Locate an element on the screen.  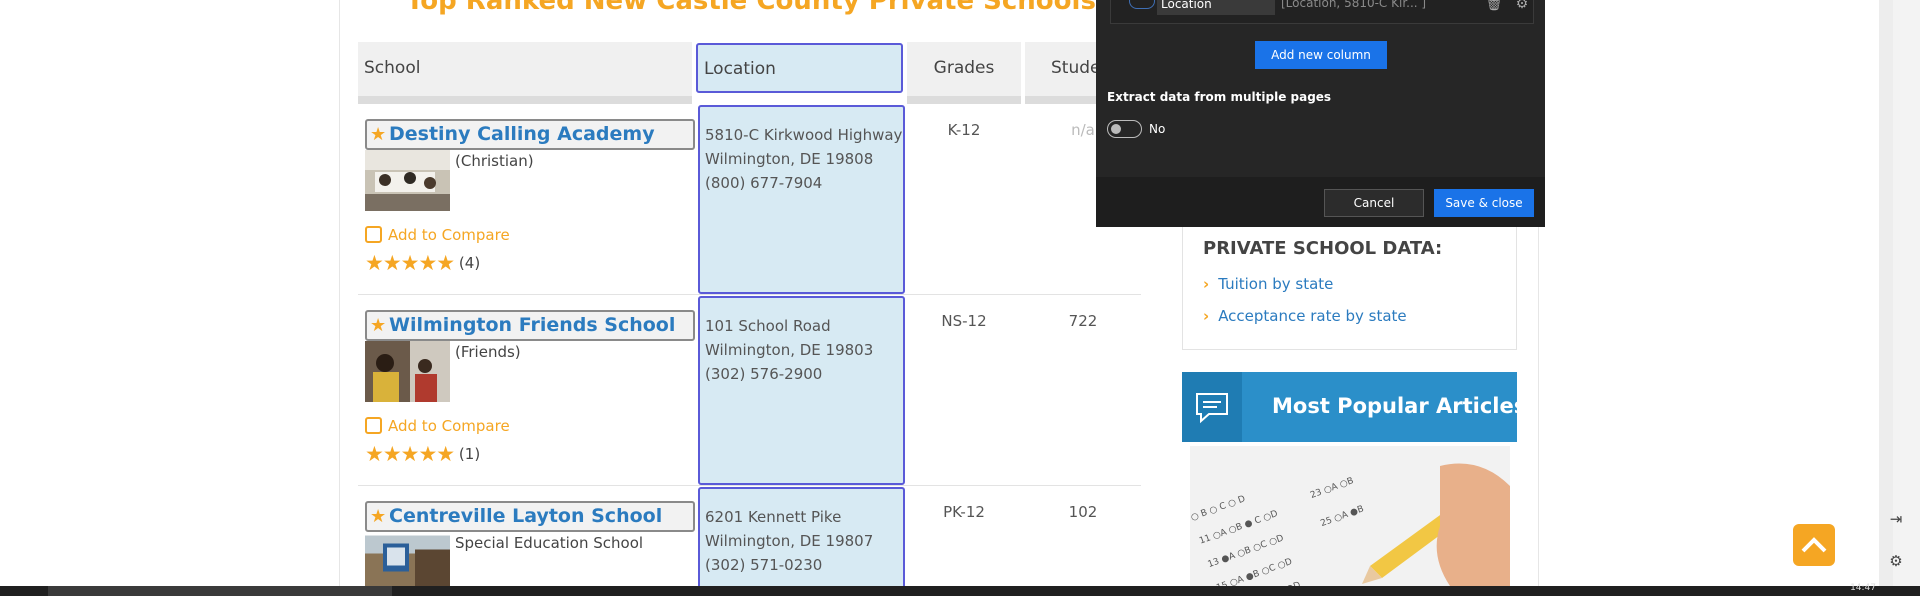
school-name-box: ★ Wilmington Friends School is located at coordinates (530, 325).